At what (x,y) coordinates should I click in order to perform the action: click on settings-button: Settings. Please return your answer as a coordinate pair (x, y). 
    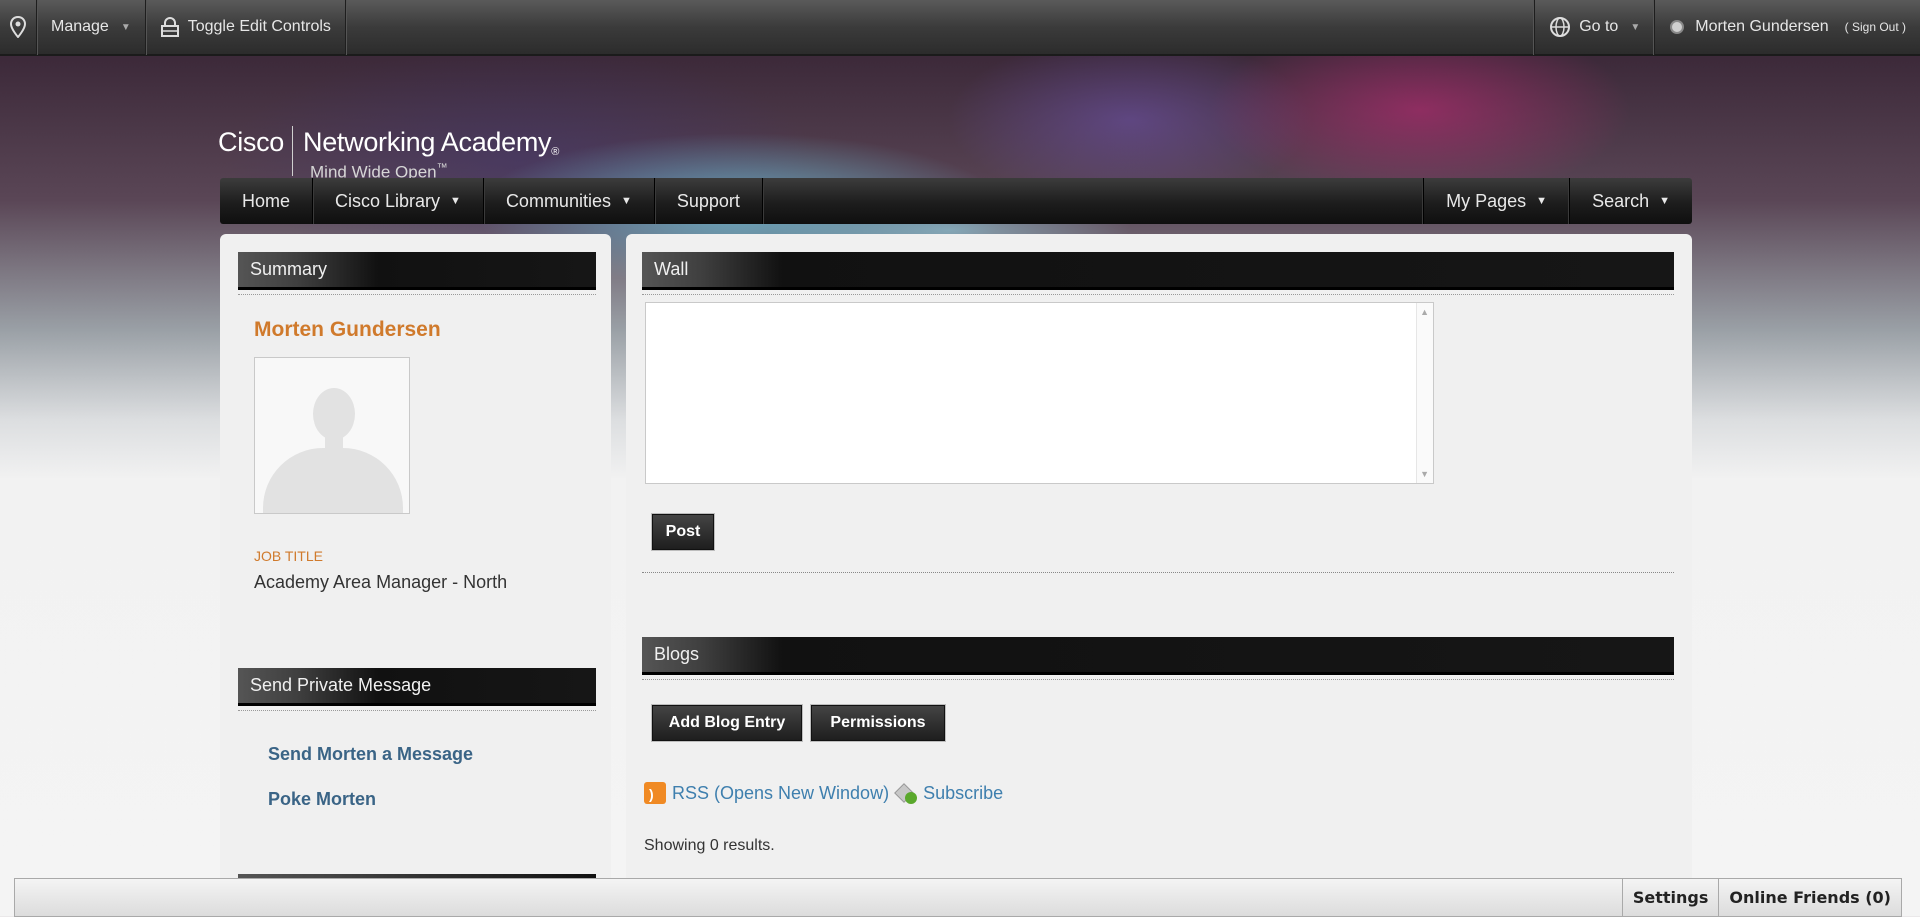
    Looking at the image, I should click on (1670, 897).